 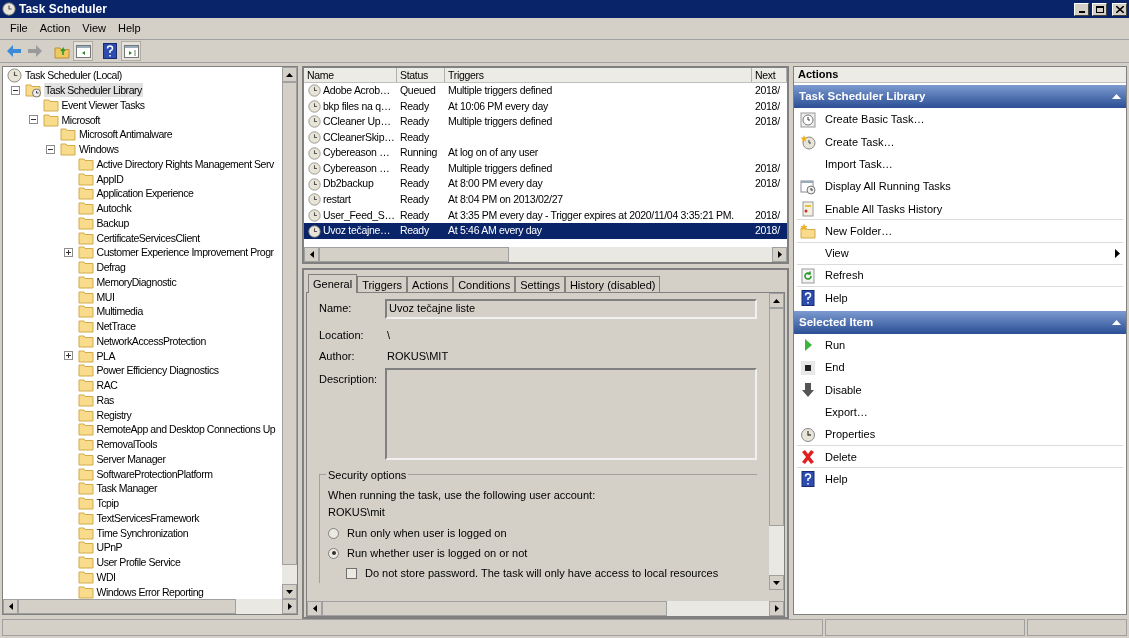 I want to click on tab: Settings, so click(x=540, y=284).